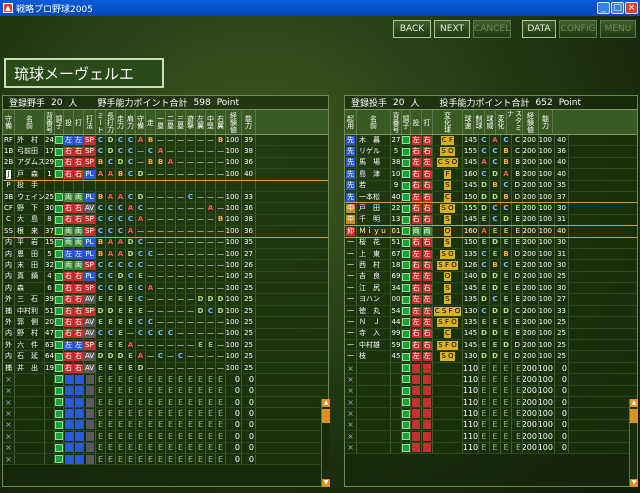 Image resolution: width=640 pixels, height=493 pixels. I want to click on fielder-row: 外郭 側 20 右右 AV E E E E C C — — — — — — —100 25, so click(165, 323).